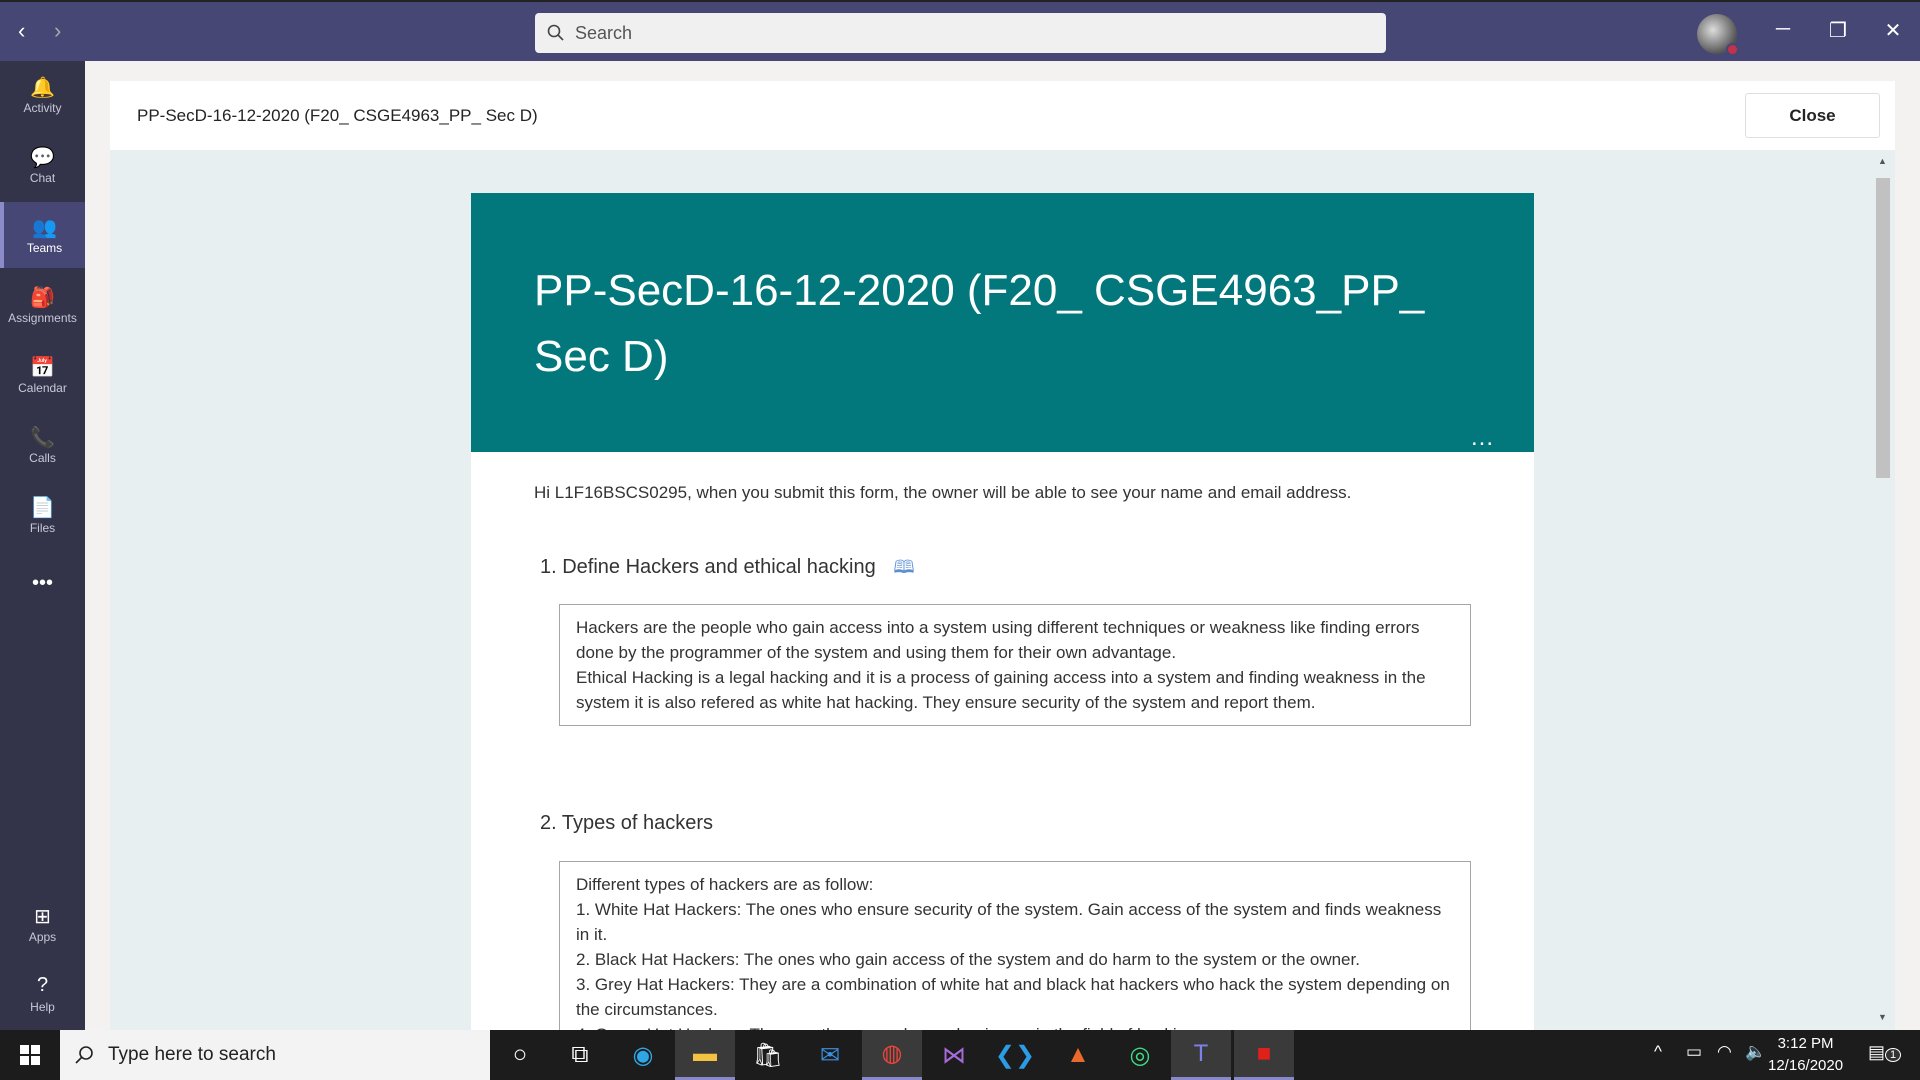  I want to click on minimize-button: ─, so click(1783, 29).